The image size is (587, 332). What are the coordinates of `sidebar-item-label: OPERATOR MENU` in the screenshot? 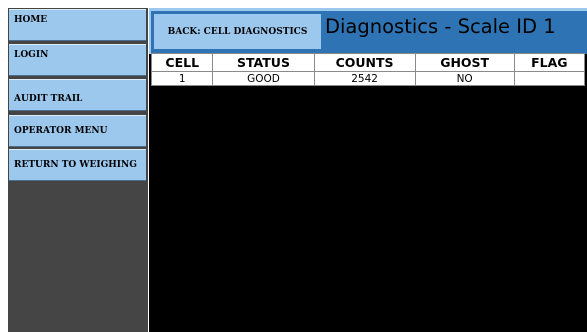 It's located at (61, 131).